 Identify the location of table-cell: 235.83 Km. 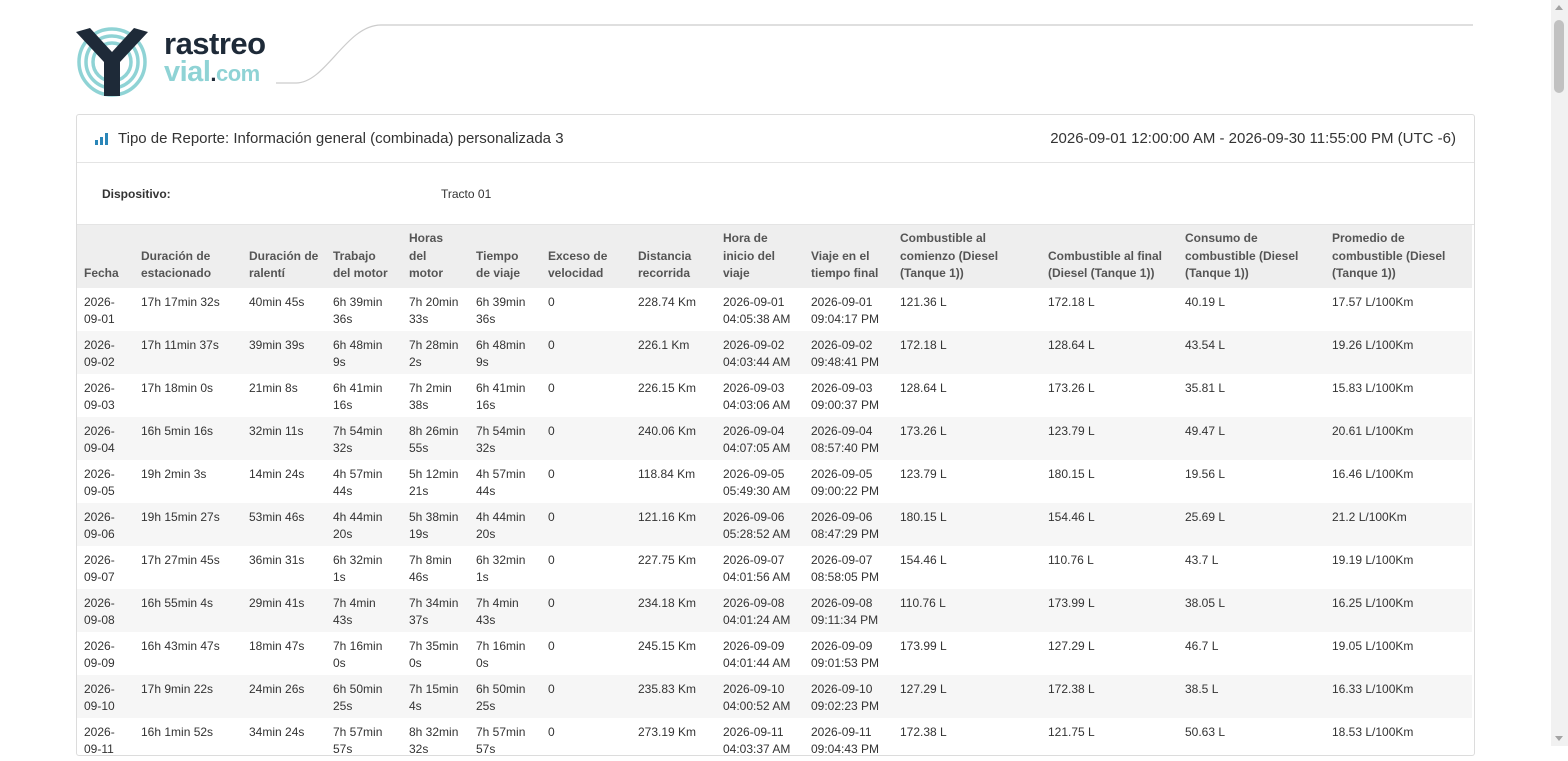
(673, 696).